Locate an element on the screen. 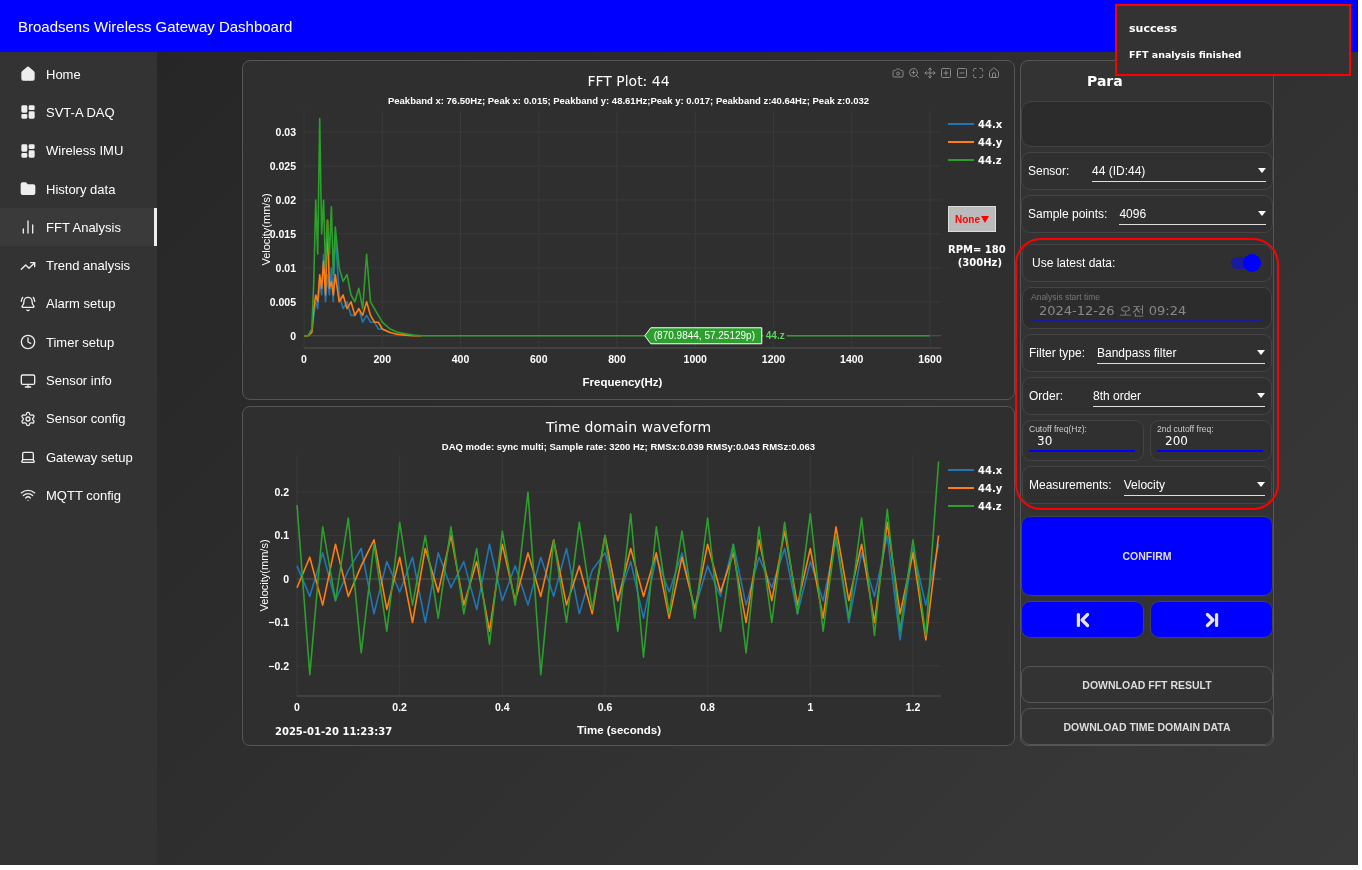 Image resolution: width=1362 pixels, height=870 pixels. chart-title: Time domain waveform is located at coordinates (628, 427).